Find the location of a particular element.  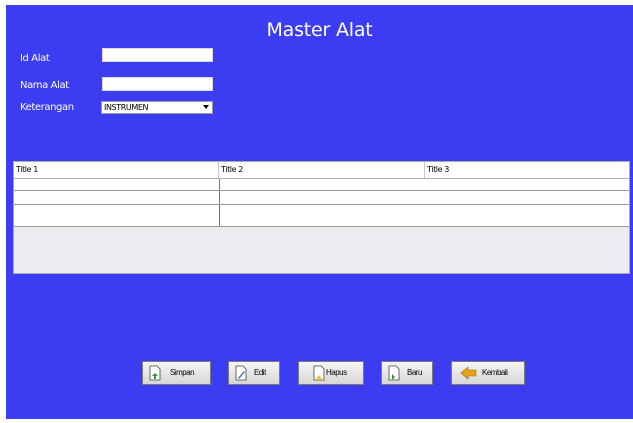

edit-button: Edit is located at coordinates (254, 373).